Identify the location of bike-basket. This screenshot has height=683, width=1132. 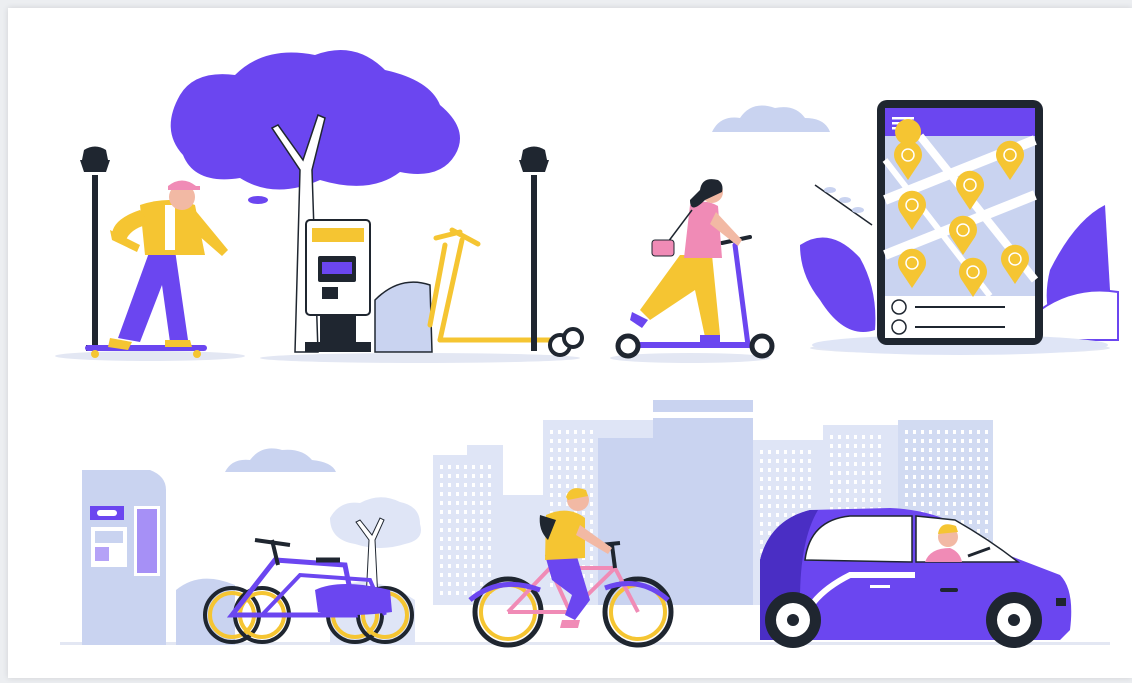
(353, 599).